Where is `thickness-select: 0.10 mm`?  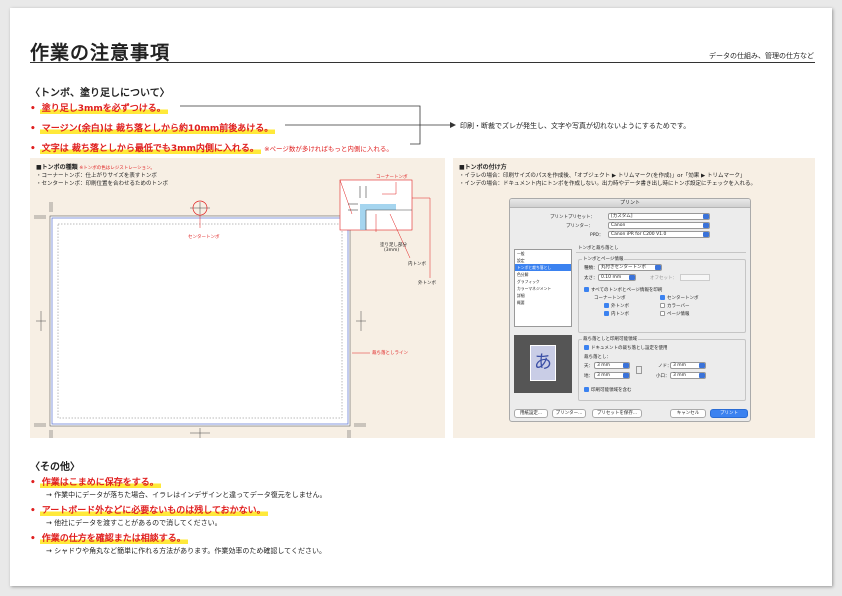 thickness-select: 0.10 mm is located at coordinates (617, 277).